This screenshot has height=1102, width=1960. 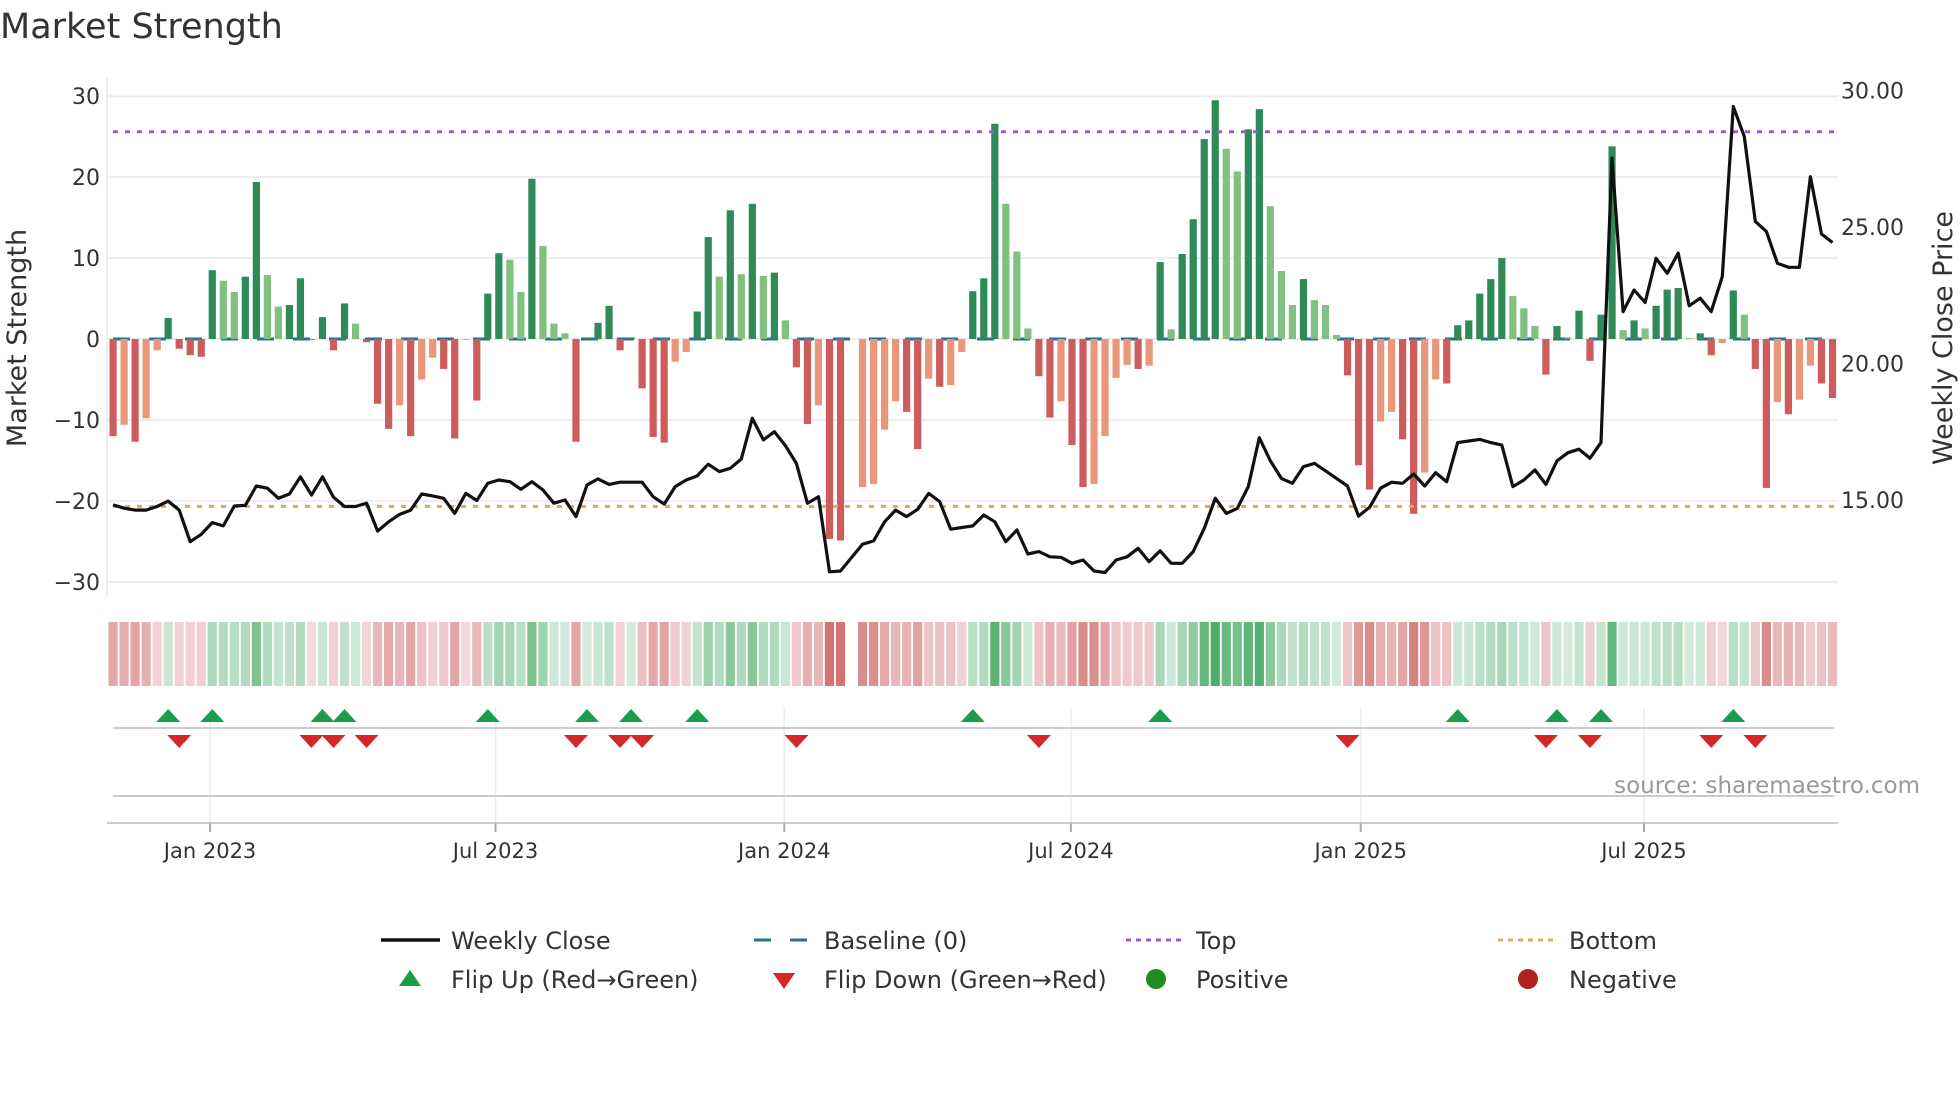 What do you see at coordinates (77, 421) in the screenshot?
I see `y-tick-label: −10` at bounding box center [77, 421].